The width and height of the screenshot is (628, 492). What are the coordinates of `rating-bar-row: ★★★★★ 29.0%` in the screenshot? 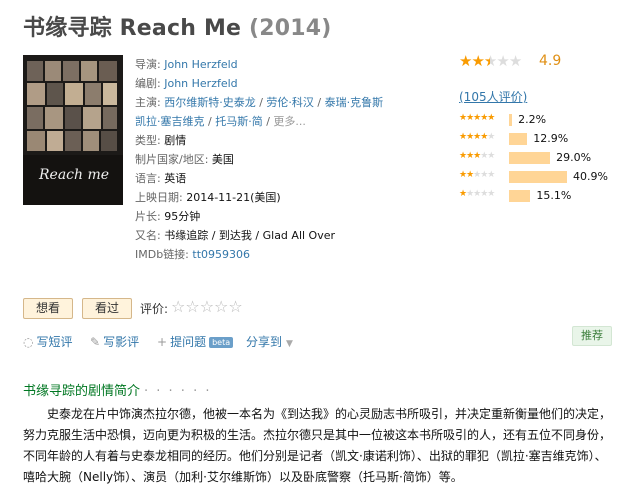 It's located at (534, 159).